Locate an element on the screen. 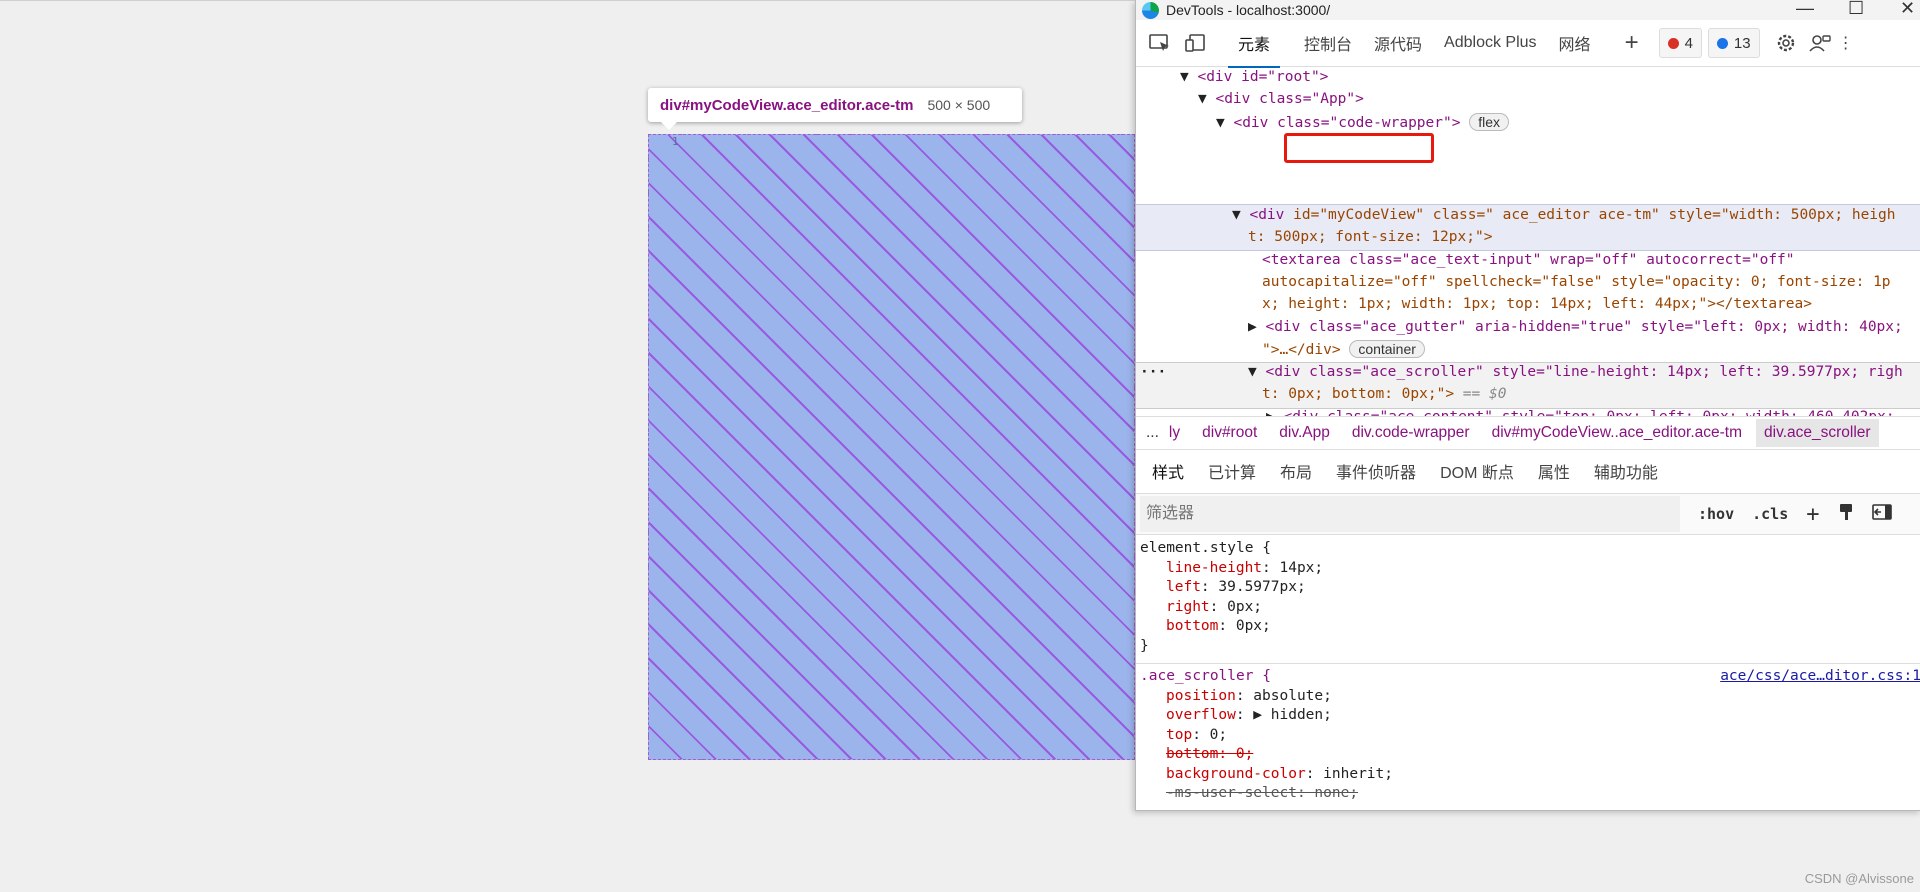 The height and width of the screenshot is (892, 1920). style-property: overflow: ▶ hidden; is located at coordinates (1249, 716).